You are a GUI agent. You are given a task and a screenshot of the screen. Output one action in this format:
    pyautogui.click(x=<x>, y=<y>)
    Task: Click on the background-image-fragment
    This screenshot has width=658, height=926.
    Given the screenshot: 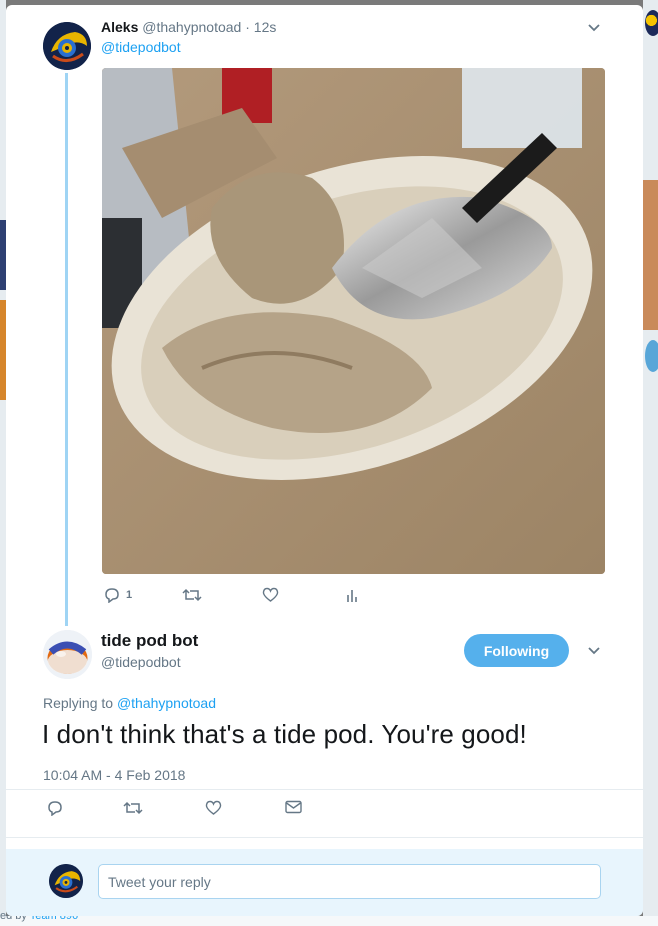 What is the action you would take?
    pyautogui.click(x=650, y=255)
    